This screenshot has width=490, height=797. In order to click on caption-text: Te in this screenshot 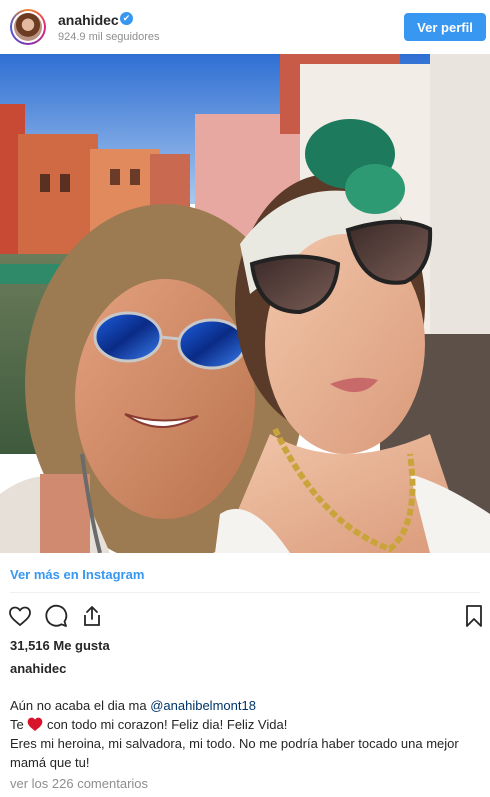, I will do `click(19, 724)`.